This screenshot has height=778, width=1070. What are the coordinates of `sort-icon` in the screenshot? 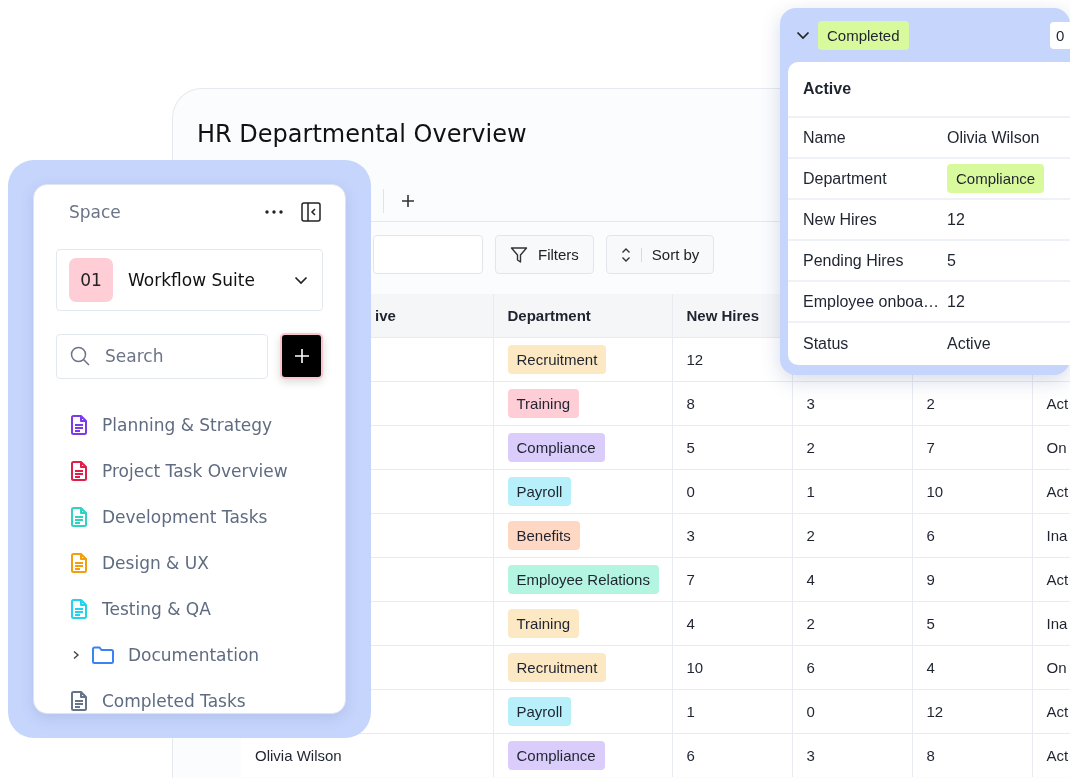 It's located at (625, 254).